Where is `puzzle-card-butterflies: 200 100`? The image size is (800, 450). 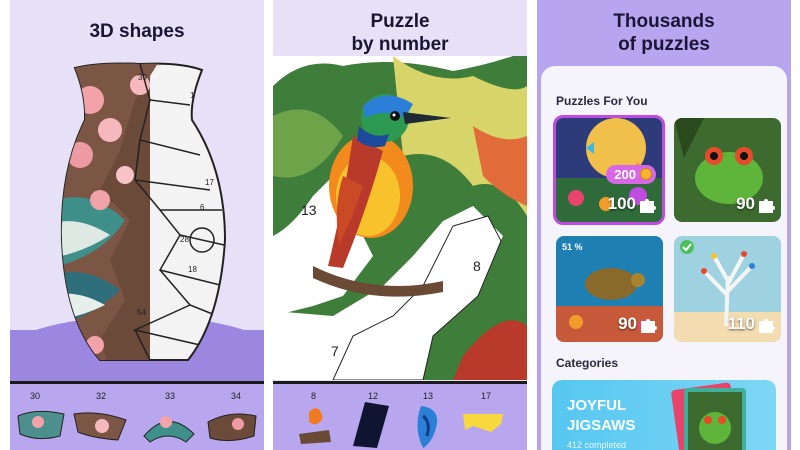 puzzle-card-butterflies: 200 100 is located at coordinates (609, 170).